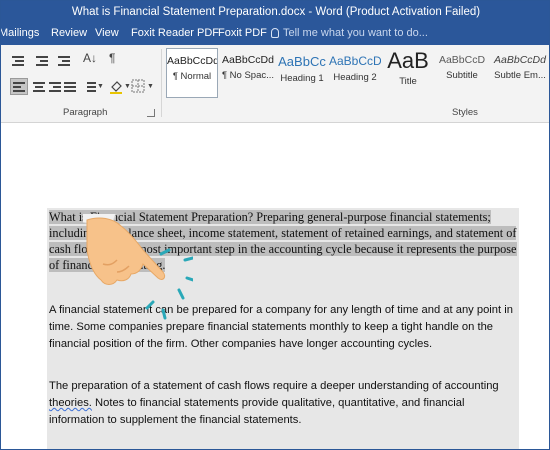 The width and height of the screenshot is (550, 450). Describe the element at coordinates (18, 61) in the screenshot. I see `multilevel-list-icon` at that location.